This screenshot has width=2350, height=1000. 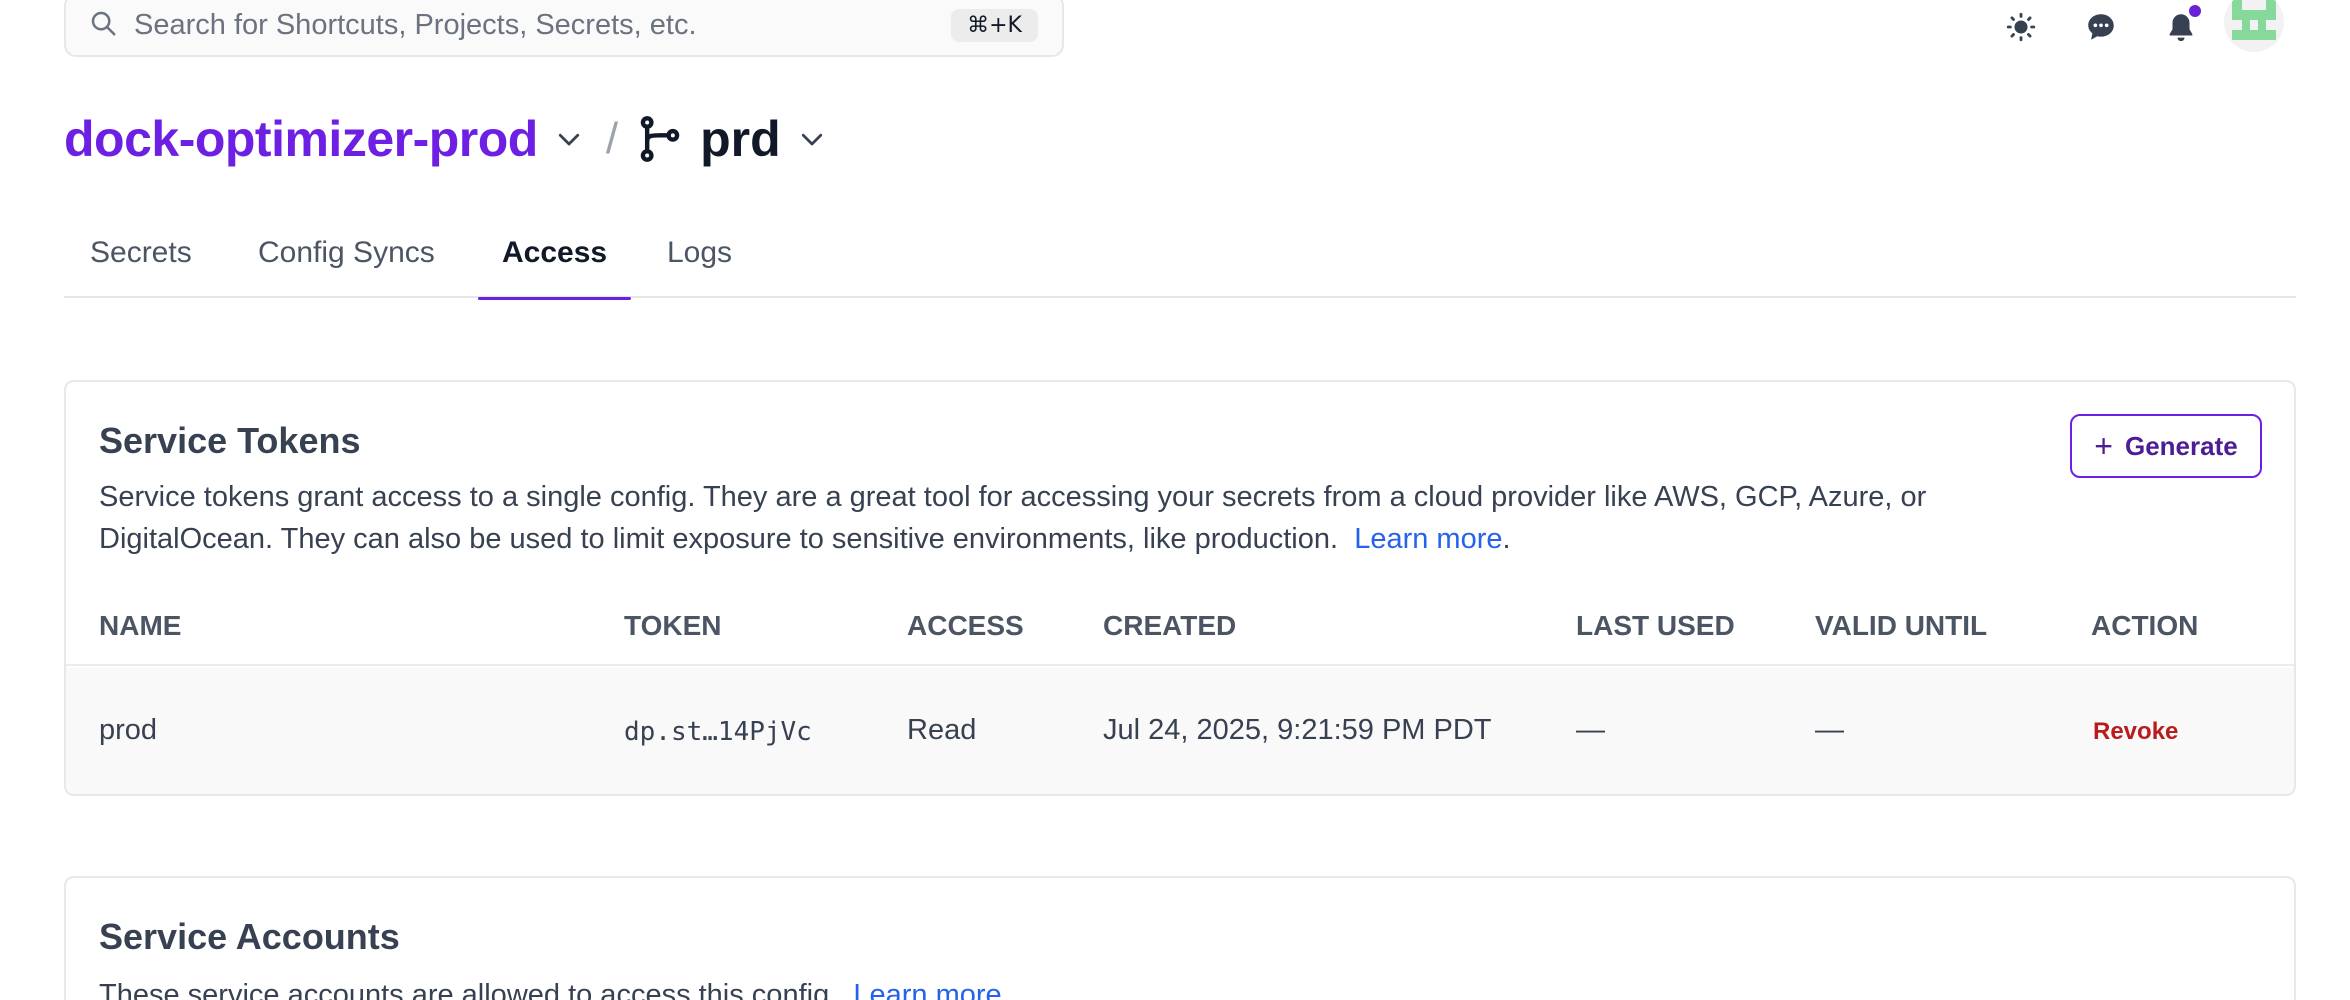 What do you see at coordinates (554, 264) in the screenshot?
I see `tab-access: Access` at bounding box center [554, 264].